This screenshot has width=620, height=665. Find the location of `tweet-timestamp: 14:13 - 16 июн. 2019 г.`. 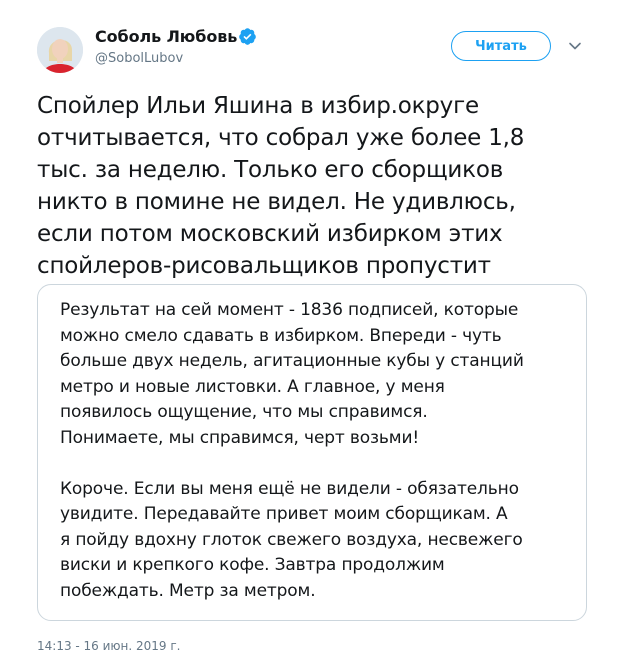

tweet-timestamp: 14:13 - 16 июн. 2019 г. is located at coordinates (108, 646).